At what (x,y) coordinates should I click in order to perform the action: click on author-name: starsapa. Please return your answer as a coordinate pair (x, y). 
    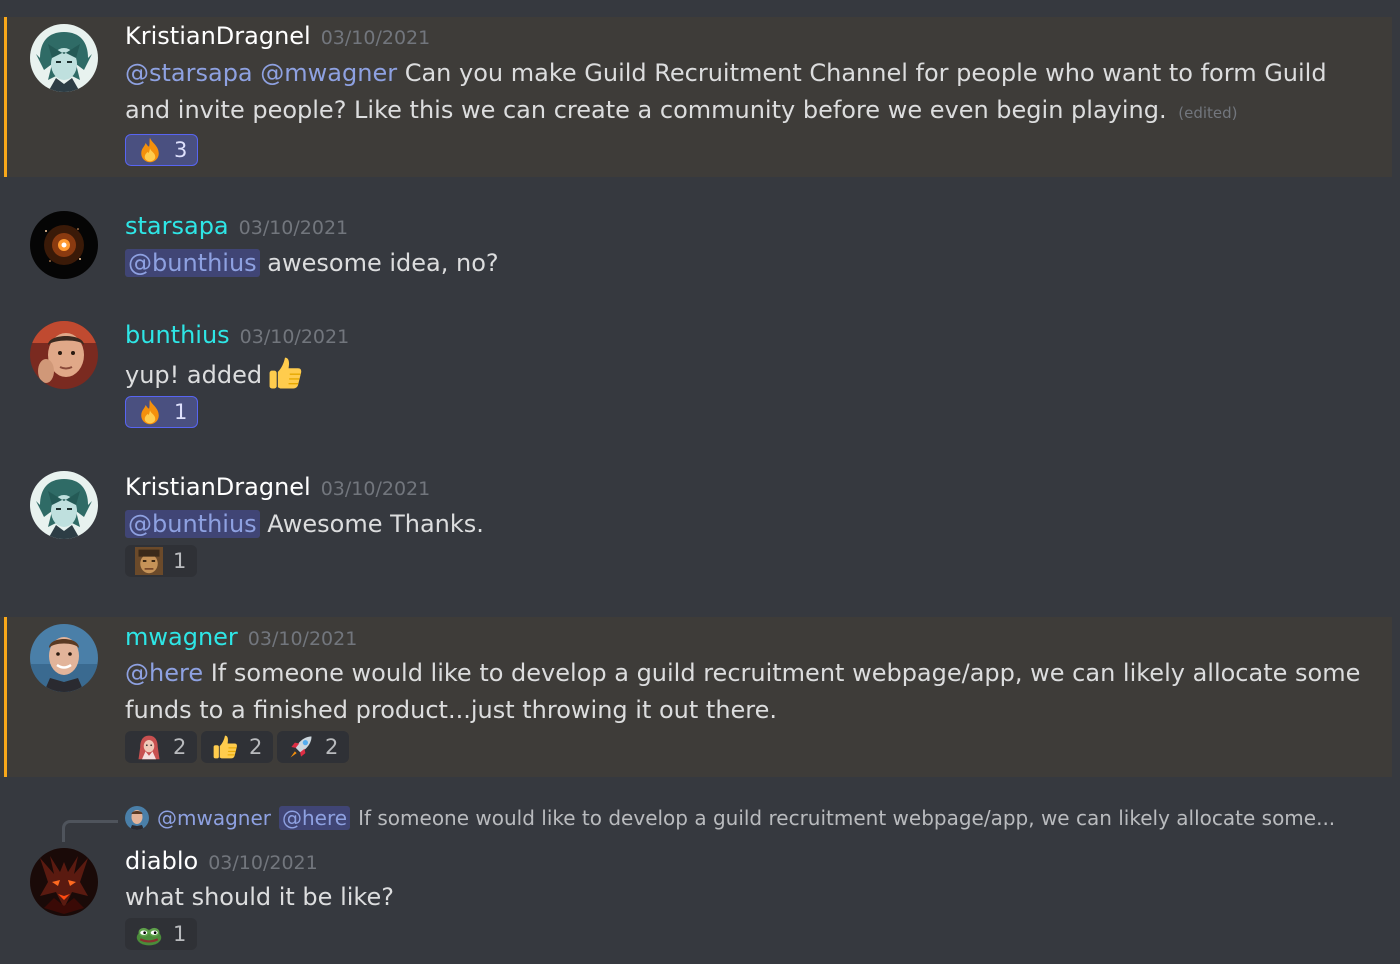
    Looking at the image, I should click on (177, 226).